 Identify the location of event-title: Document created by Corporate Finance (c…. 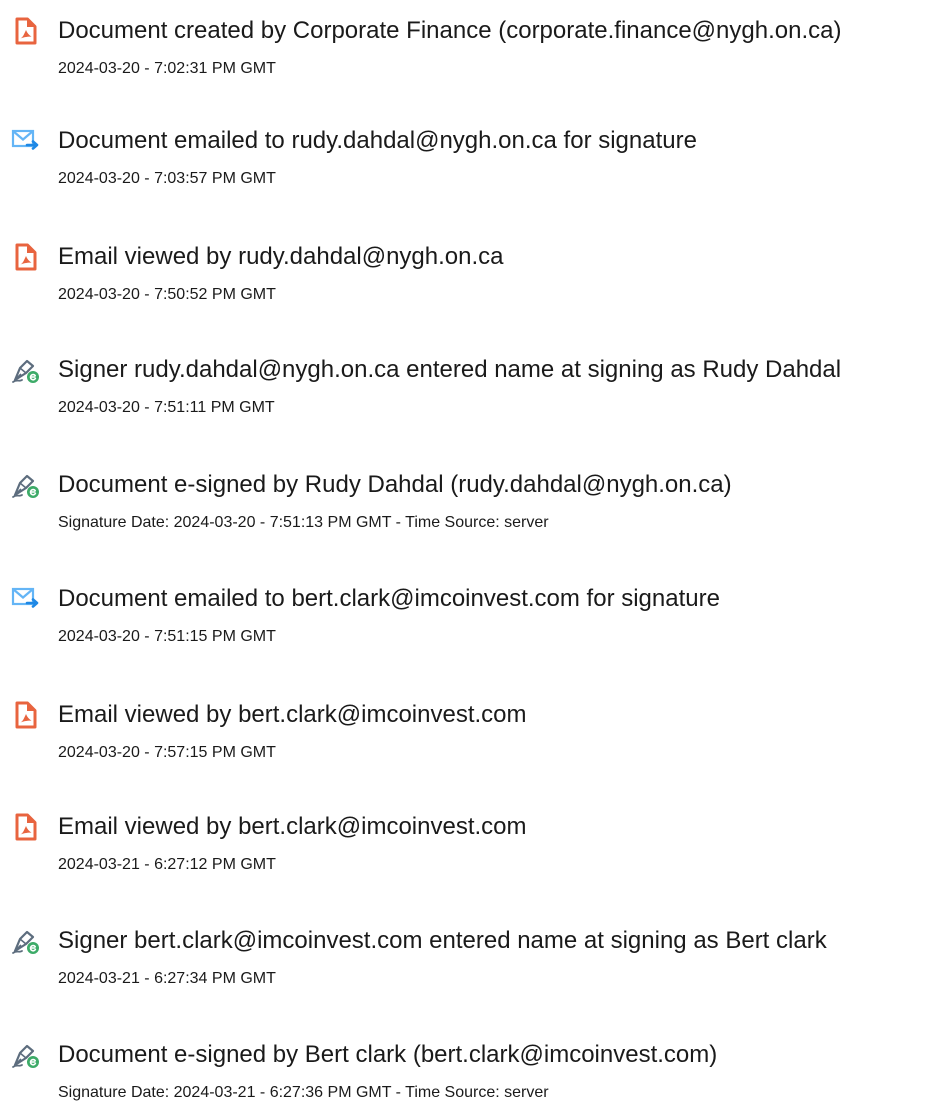
(450, 30).